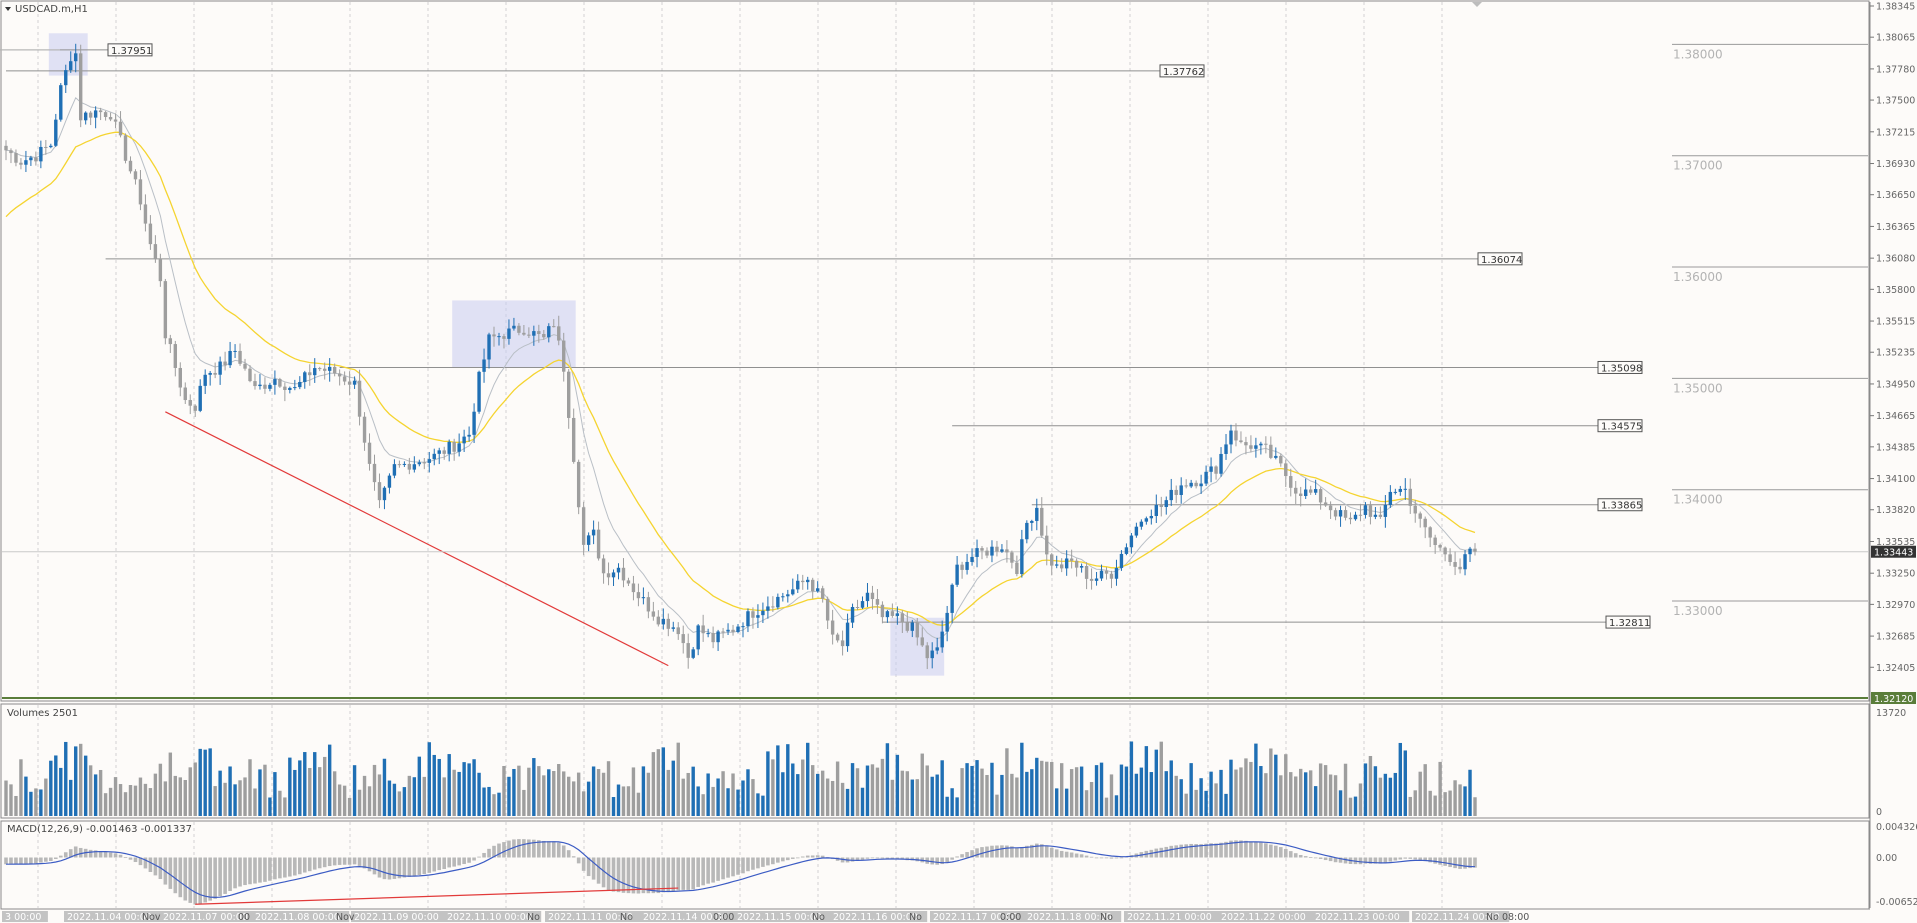 This screenshot has width=1917, height=923. Describe the element at coordinates (489, 917) in the screenshot. I see `time-tag-label: 2022.11.10 00:00` at that location.